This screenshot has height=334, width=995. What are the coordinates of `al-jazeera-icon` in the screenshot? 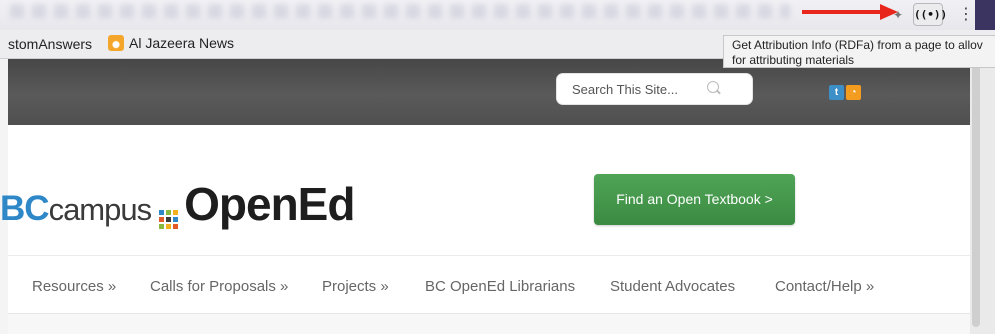 It's located at (116, 43).